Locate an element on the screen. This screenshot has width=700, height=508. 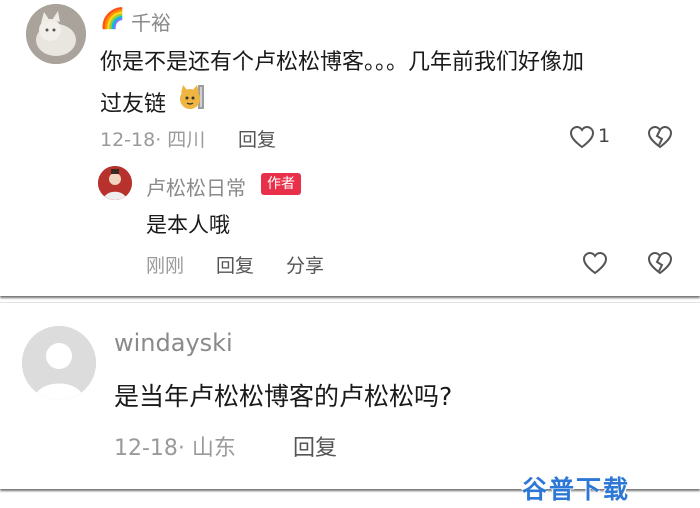
comment-meta: 12-18· 四川 is located at coordinates (153, 140).